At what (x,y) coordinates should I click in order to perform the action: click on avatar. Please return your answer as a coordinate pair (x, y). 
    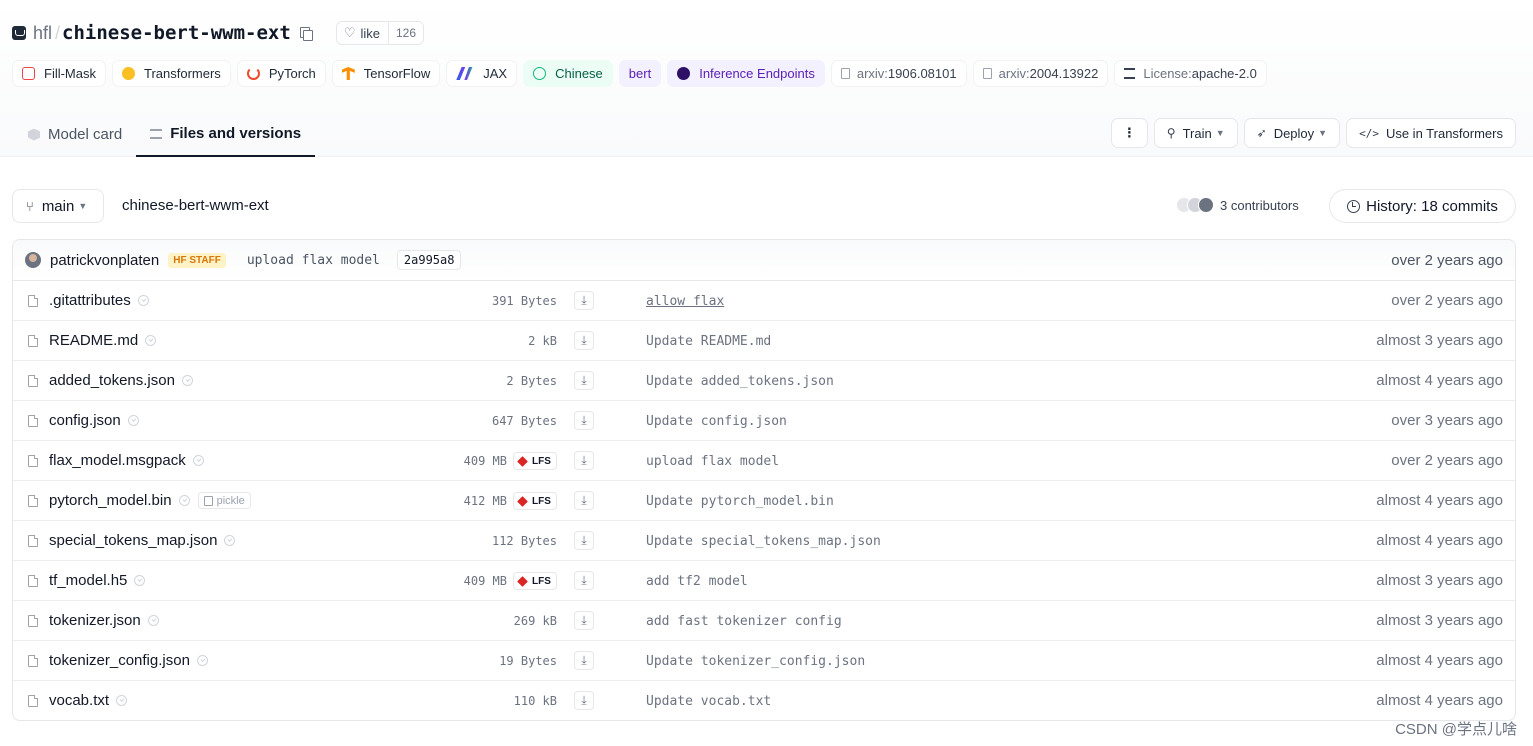
    Looking at the image, I should click on (33, 260).